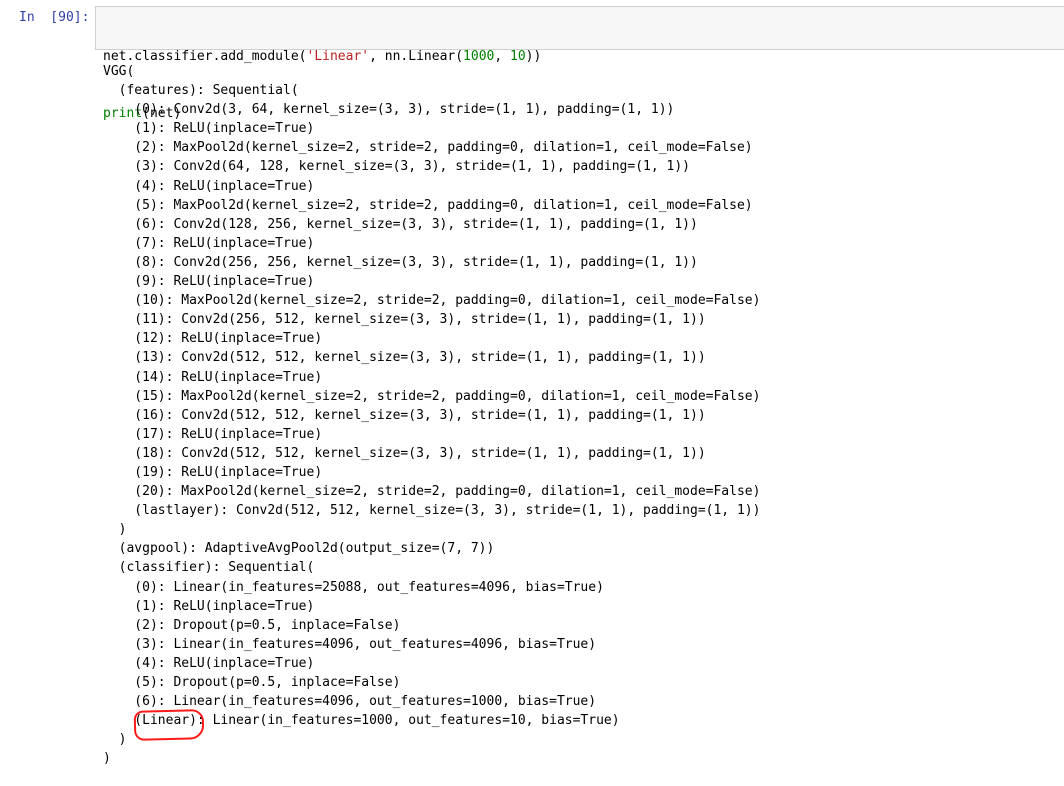  I want to click on output-line: (features): Sequential(, so click(201, 91).